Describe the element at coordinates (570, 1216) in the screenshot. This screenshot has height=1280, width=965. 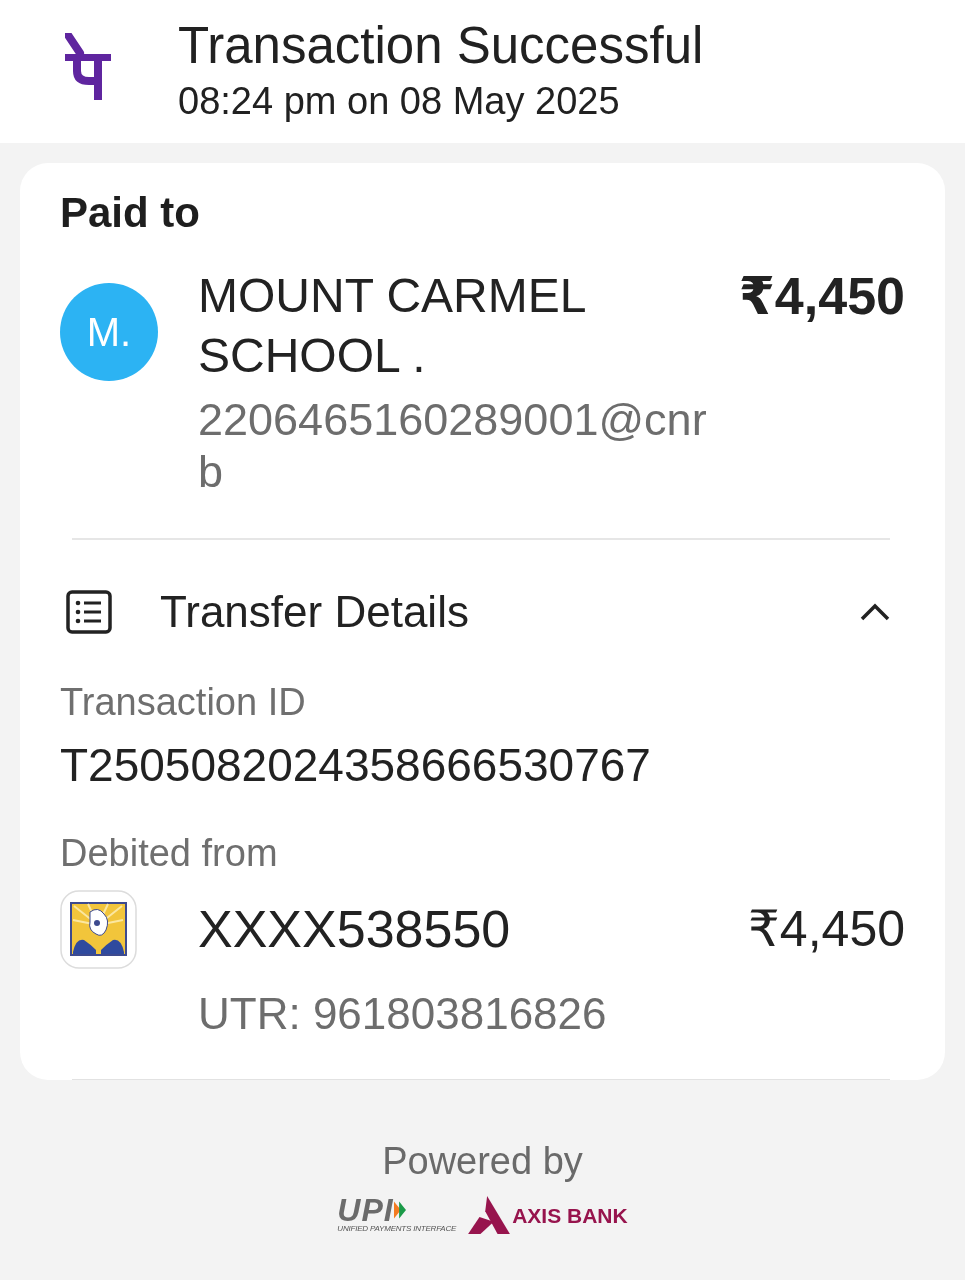
I see `bank-name: AXIS BANK` at that location.